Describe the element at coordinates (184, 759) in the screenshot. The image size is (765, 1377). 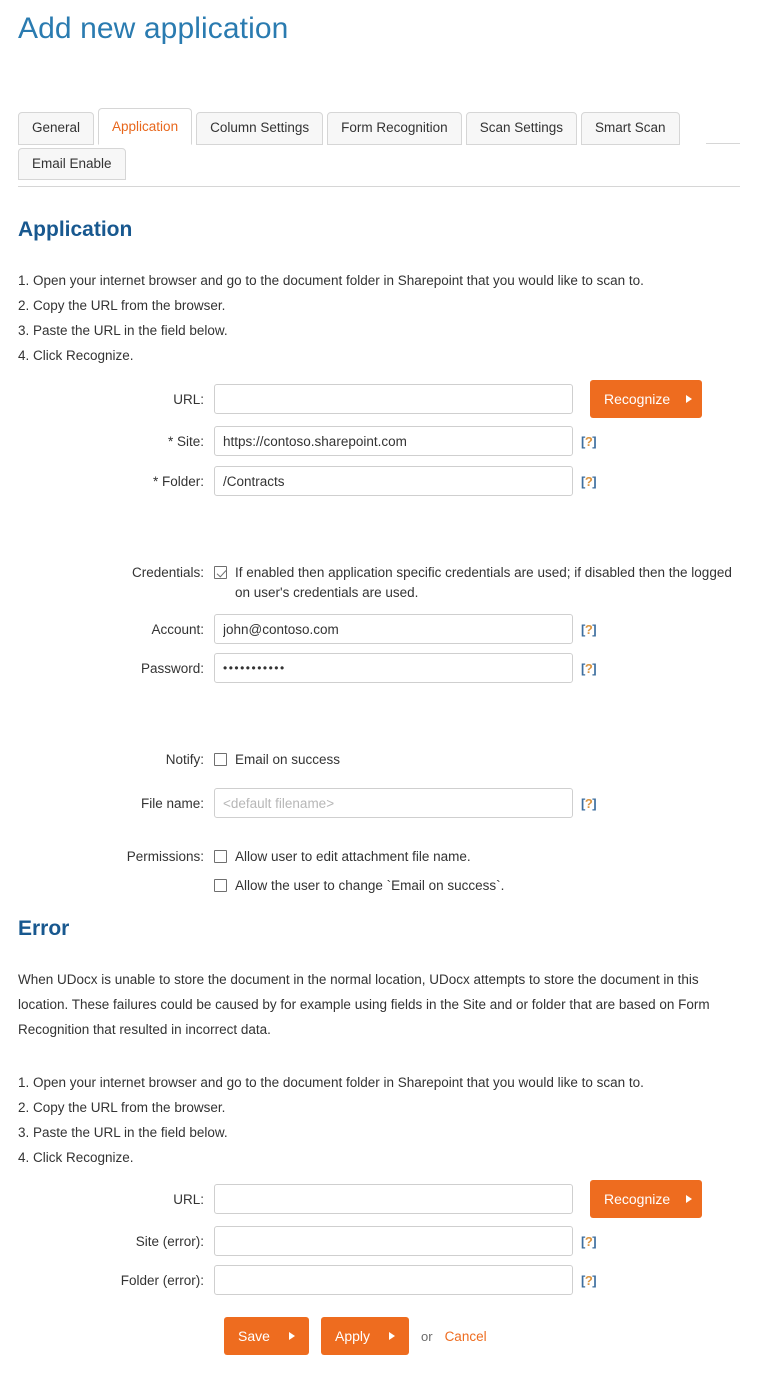
I see `notify-label: Notify:` at that location.